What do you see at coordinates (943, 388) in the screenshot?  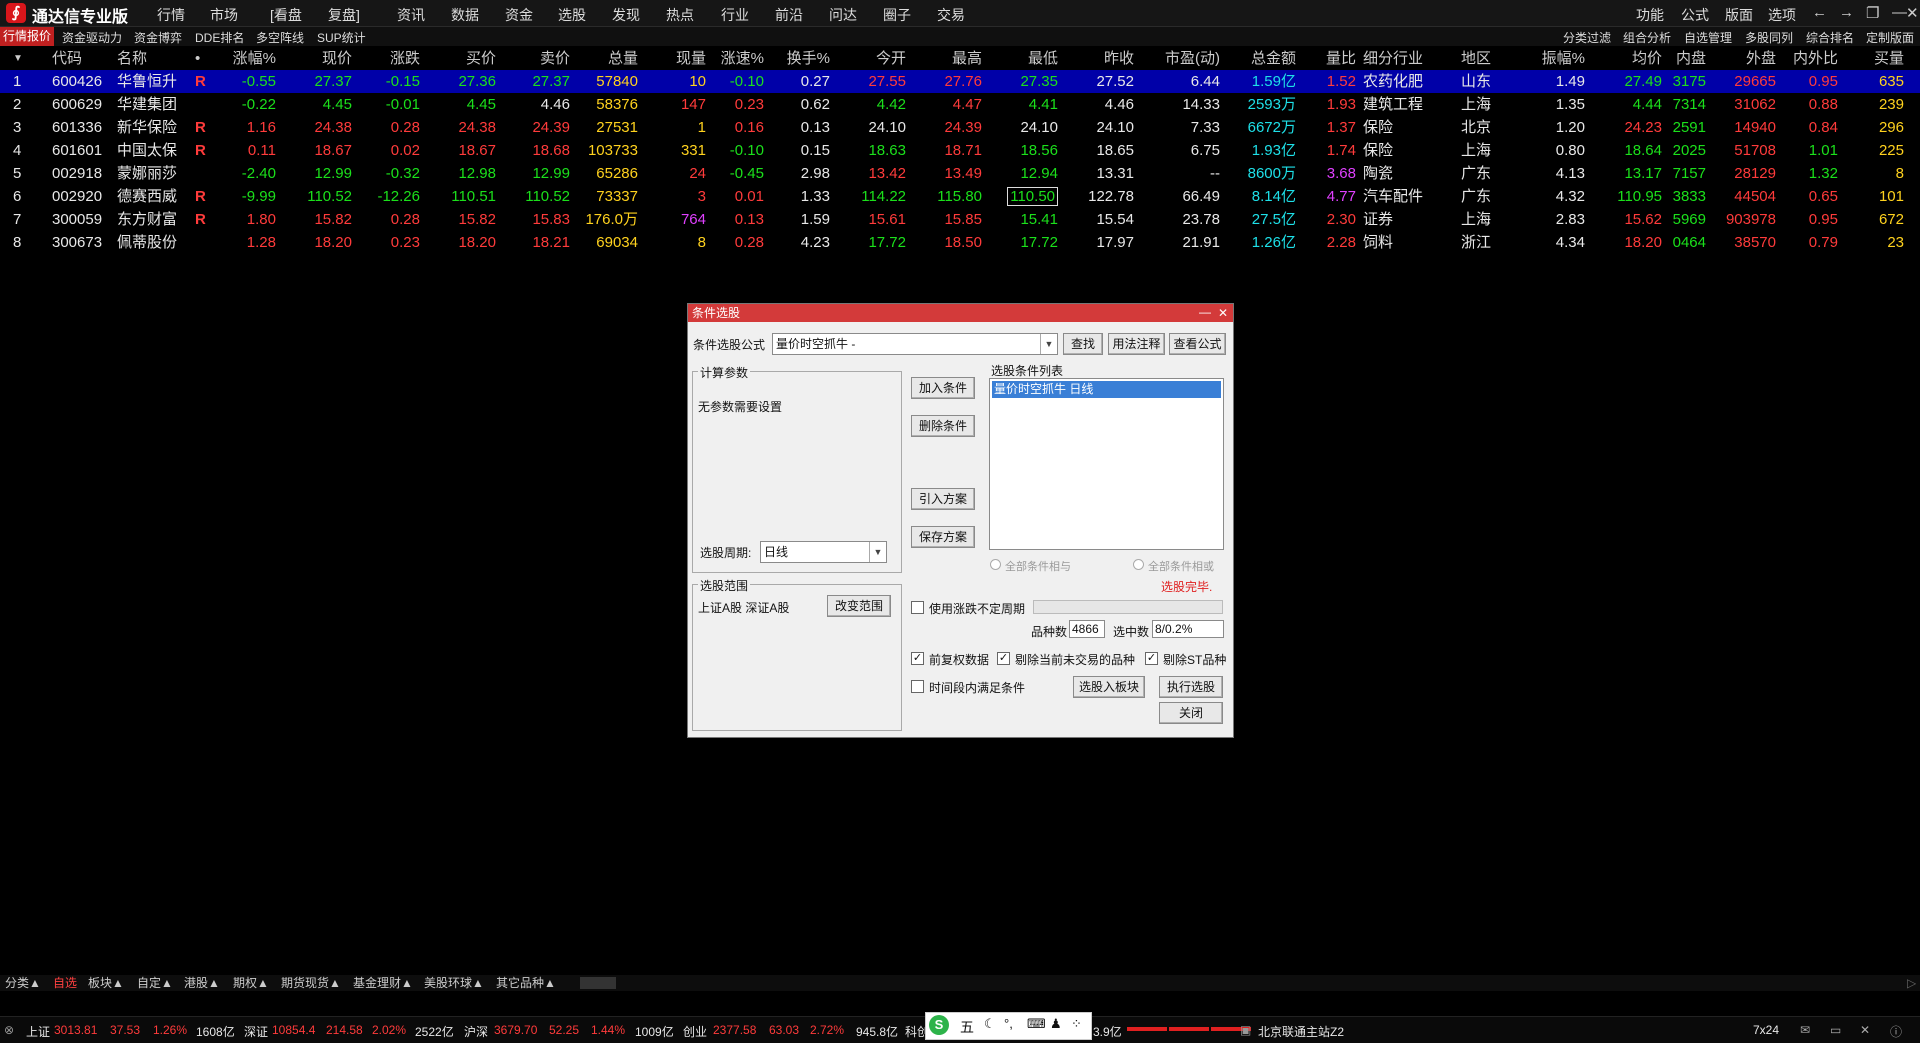 I see `add-condition-button: 加入条件` at bounding box center [943, 388].